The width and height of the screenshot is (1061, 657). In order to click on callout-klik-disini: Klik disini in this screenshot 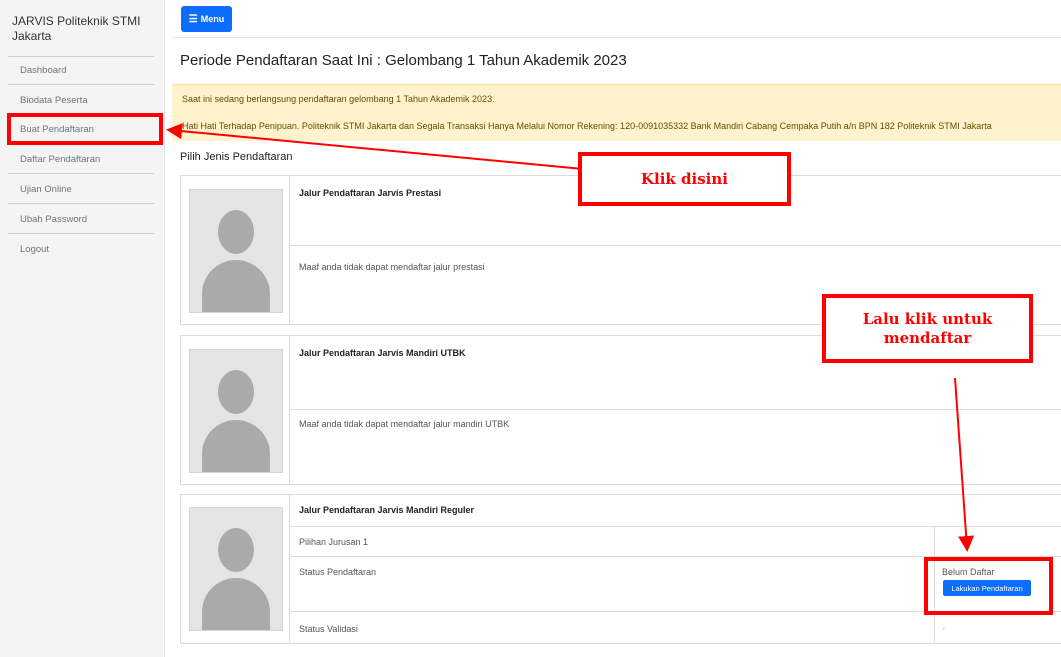, I will do `click(684, 179)`.